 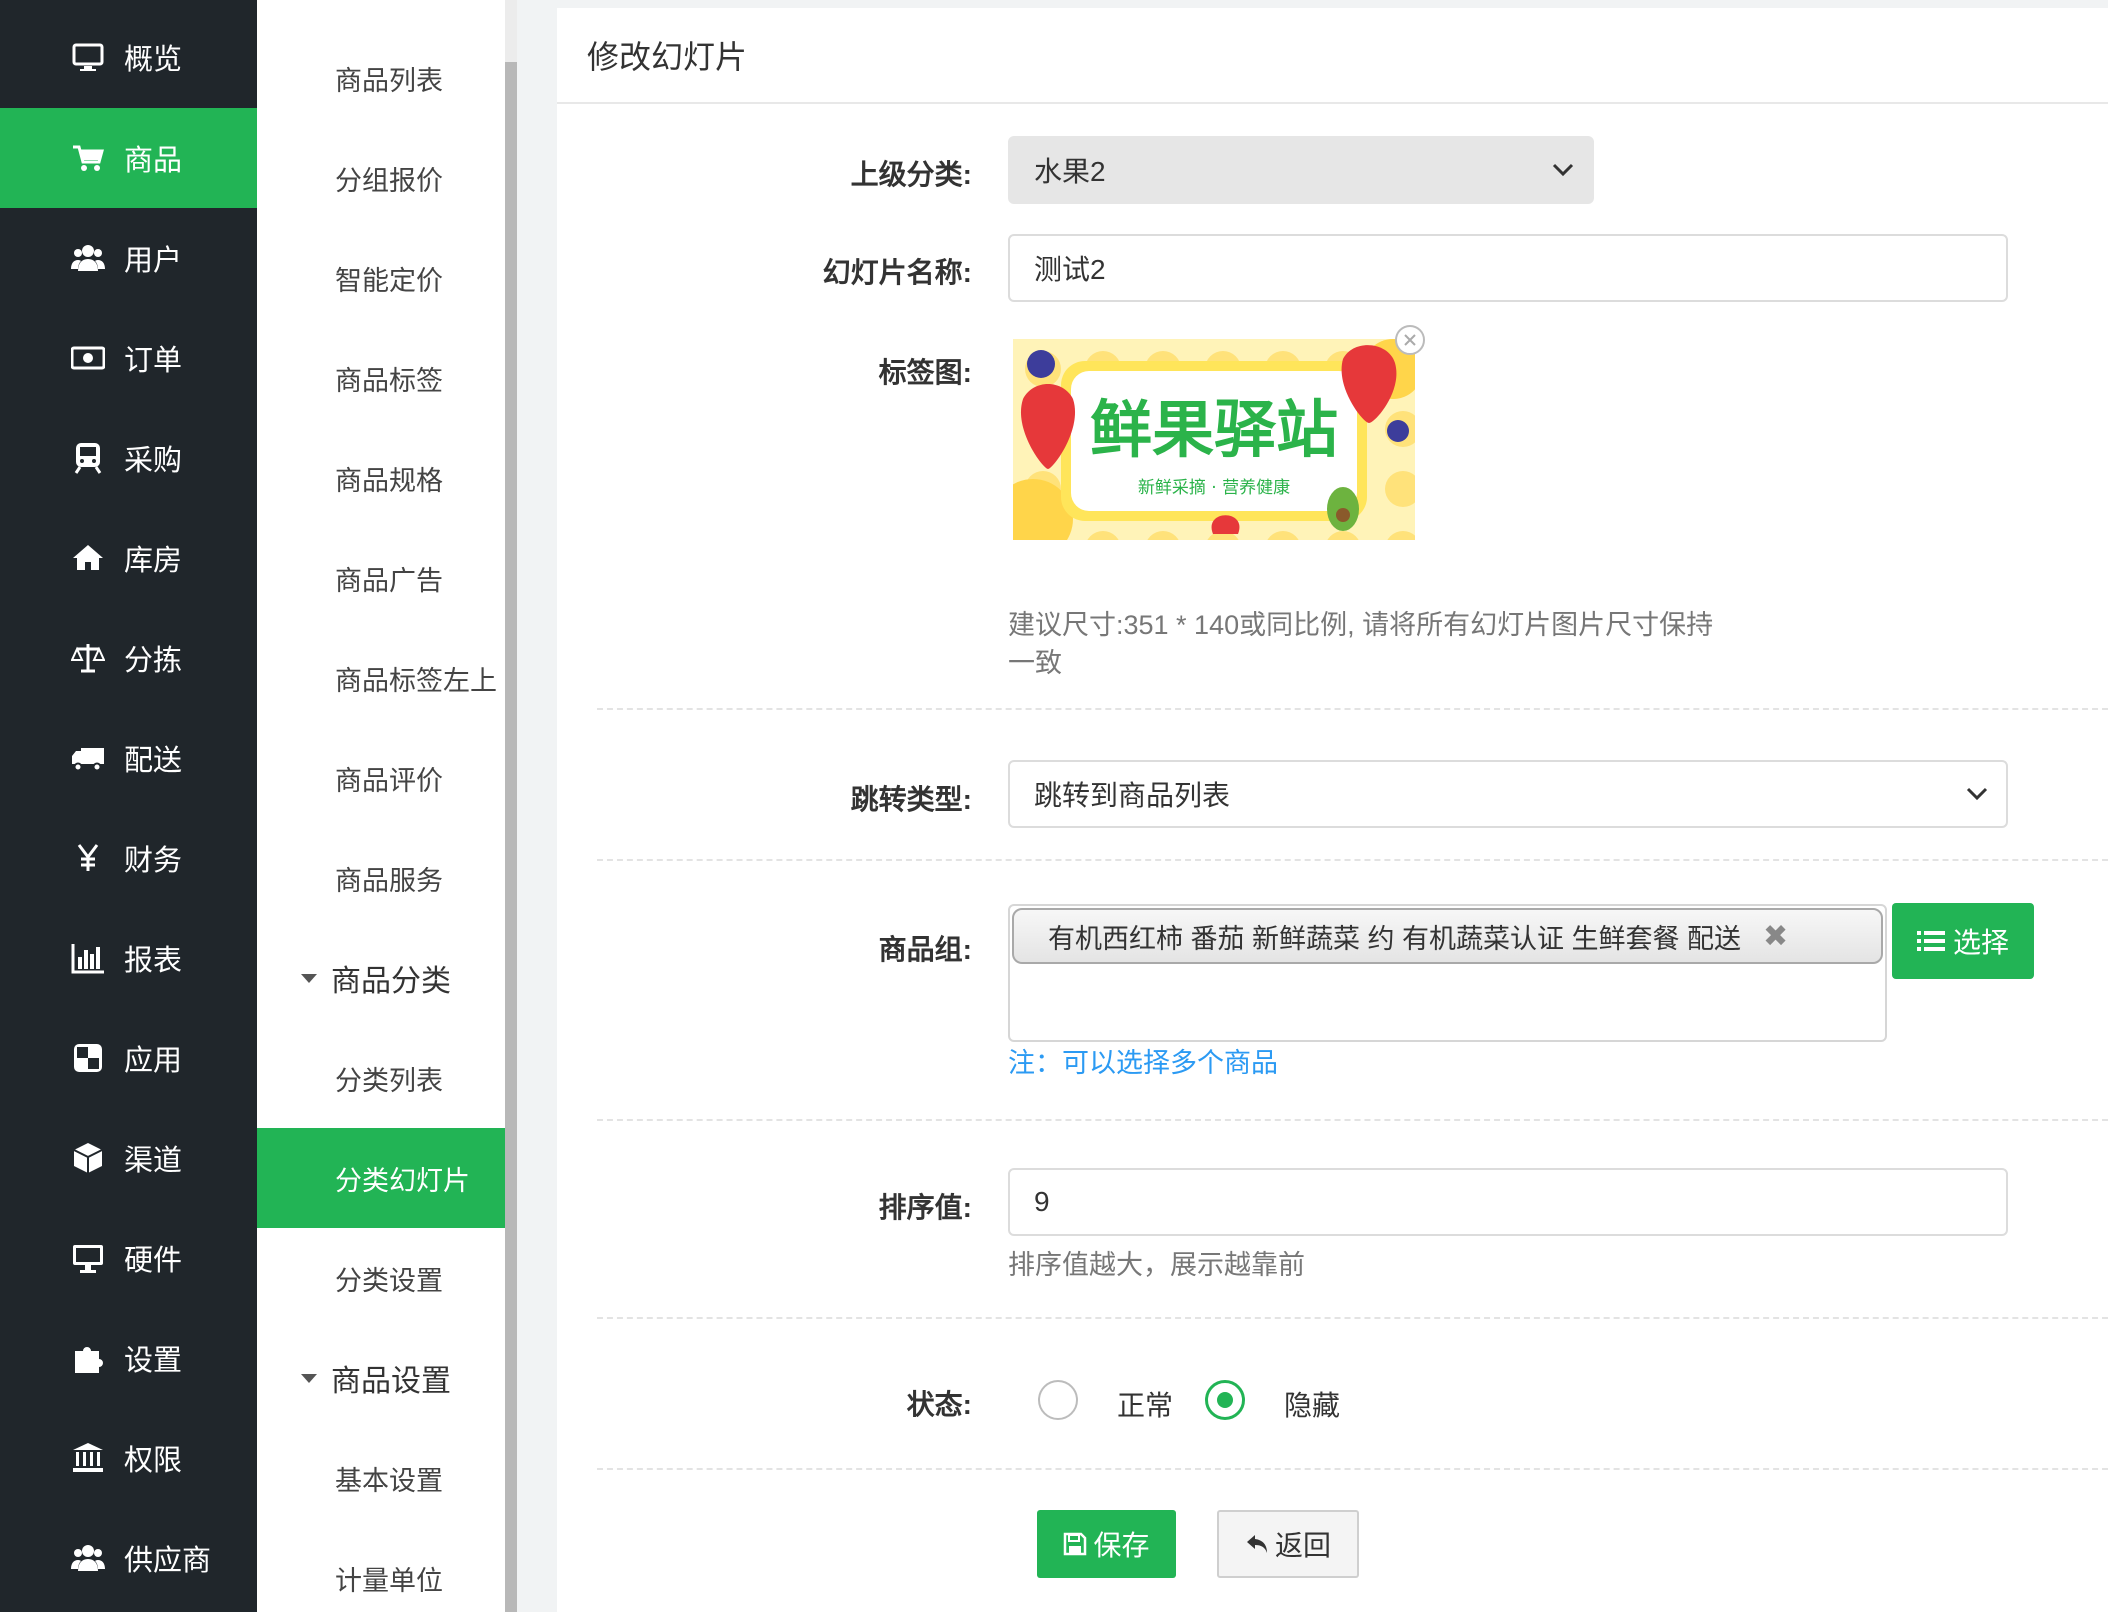 What do you see at coordinates (128, 158) in the screenshot?
I see `nav-item-goods: 商品` at bounding box center [128, 158].